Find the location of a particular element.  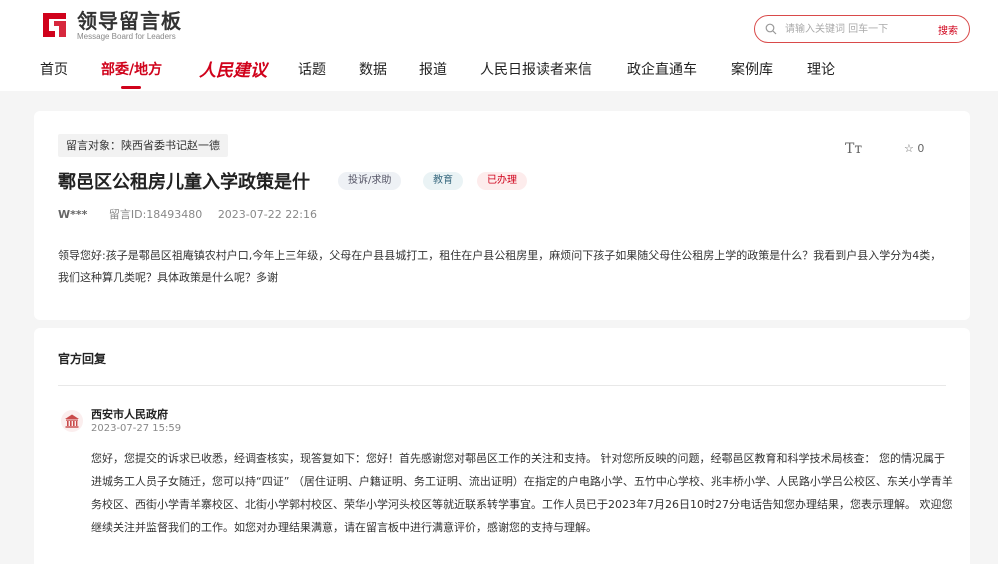

nav-item-readers-letters: 人民日报读者来信 is located at coordinates (536, 69).